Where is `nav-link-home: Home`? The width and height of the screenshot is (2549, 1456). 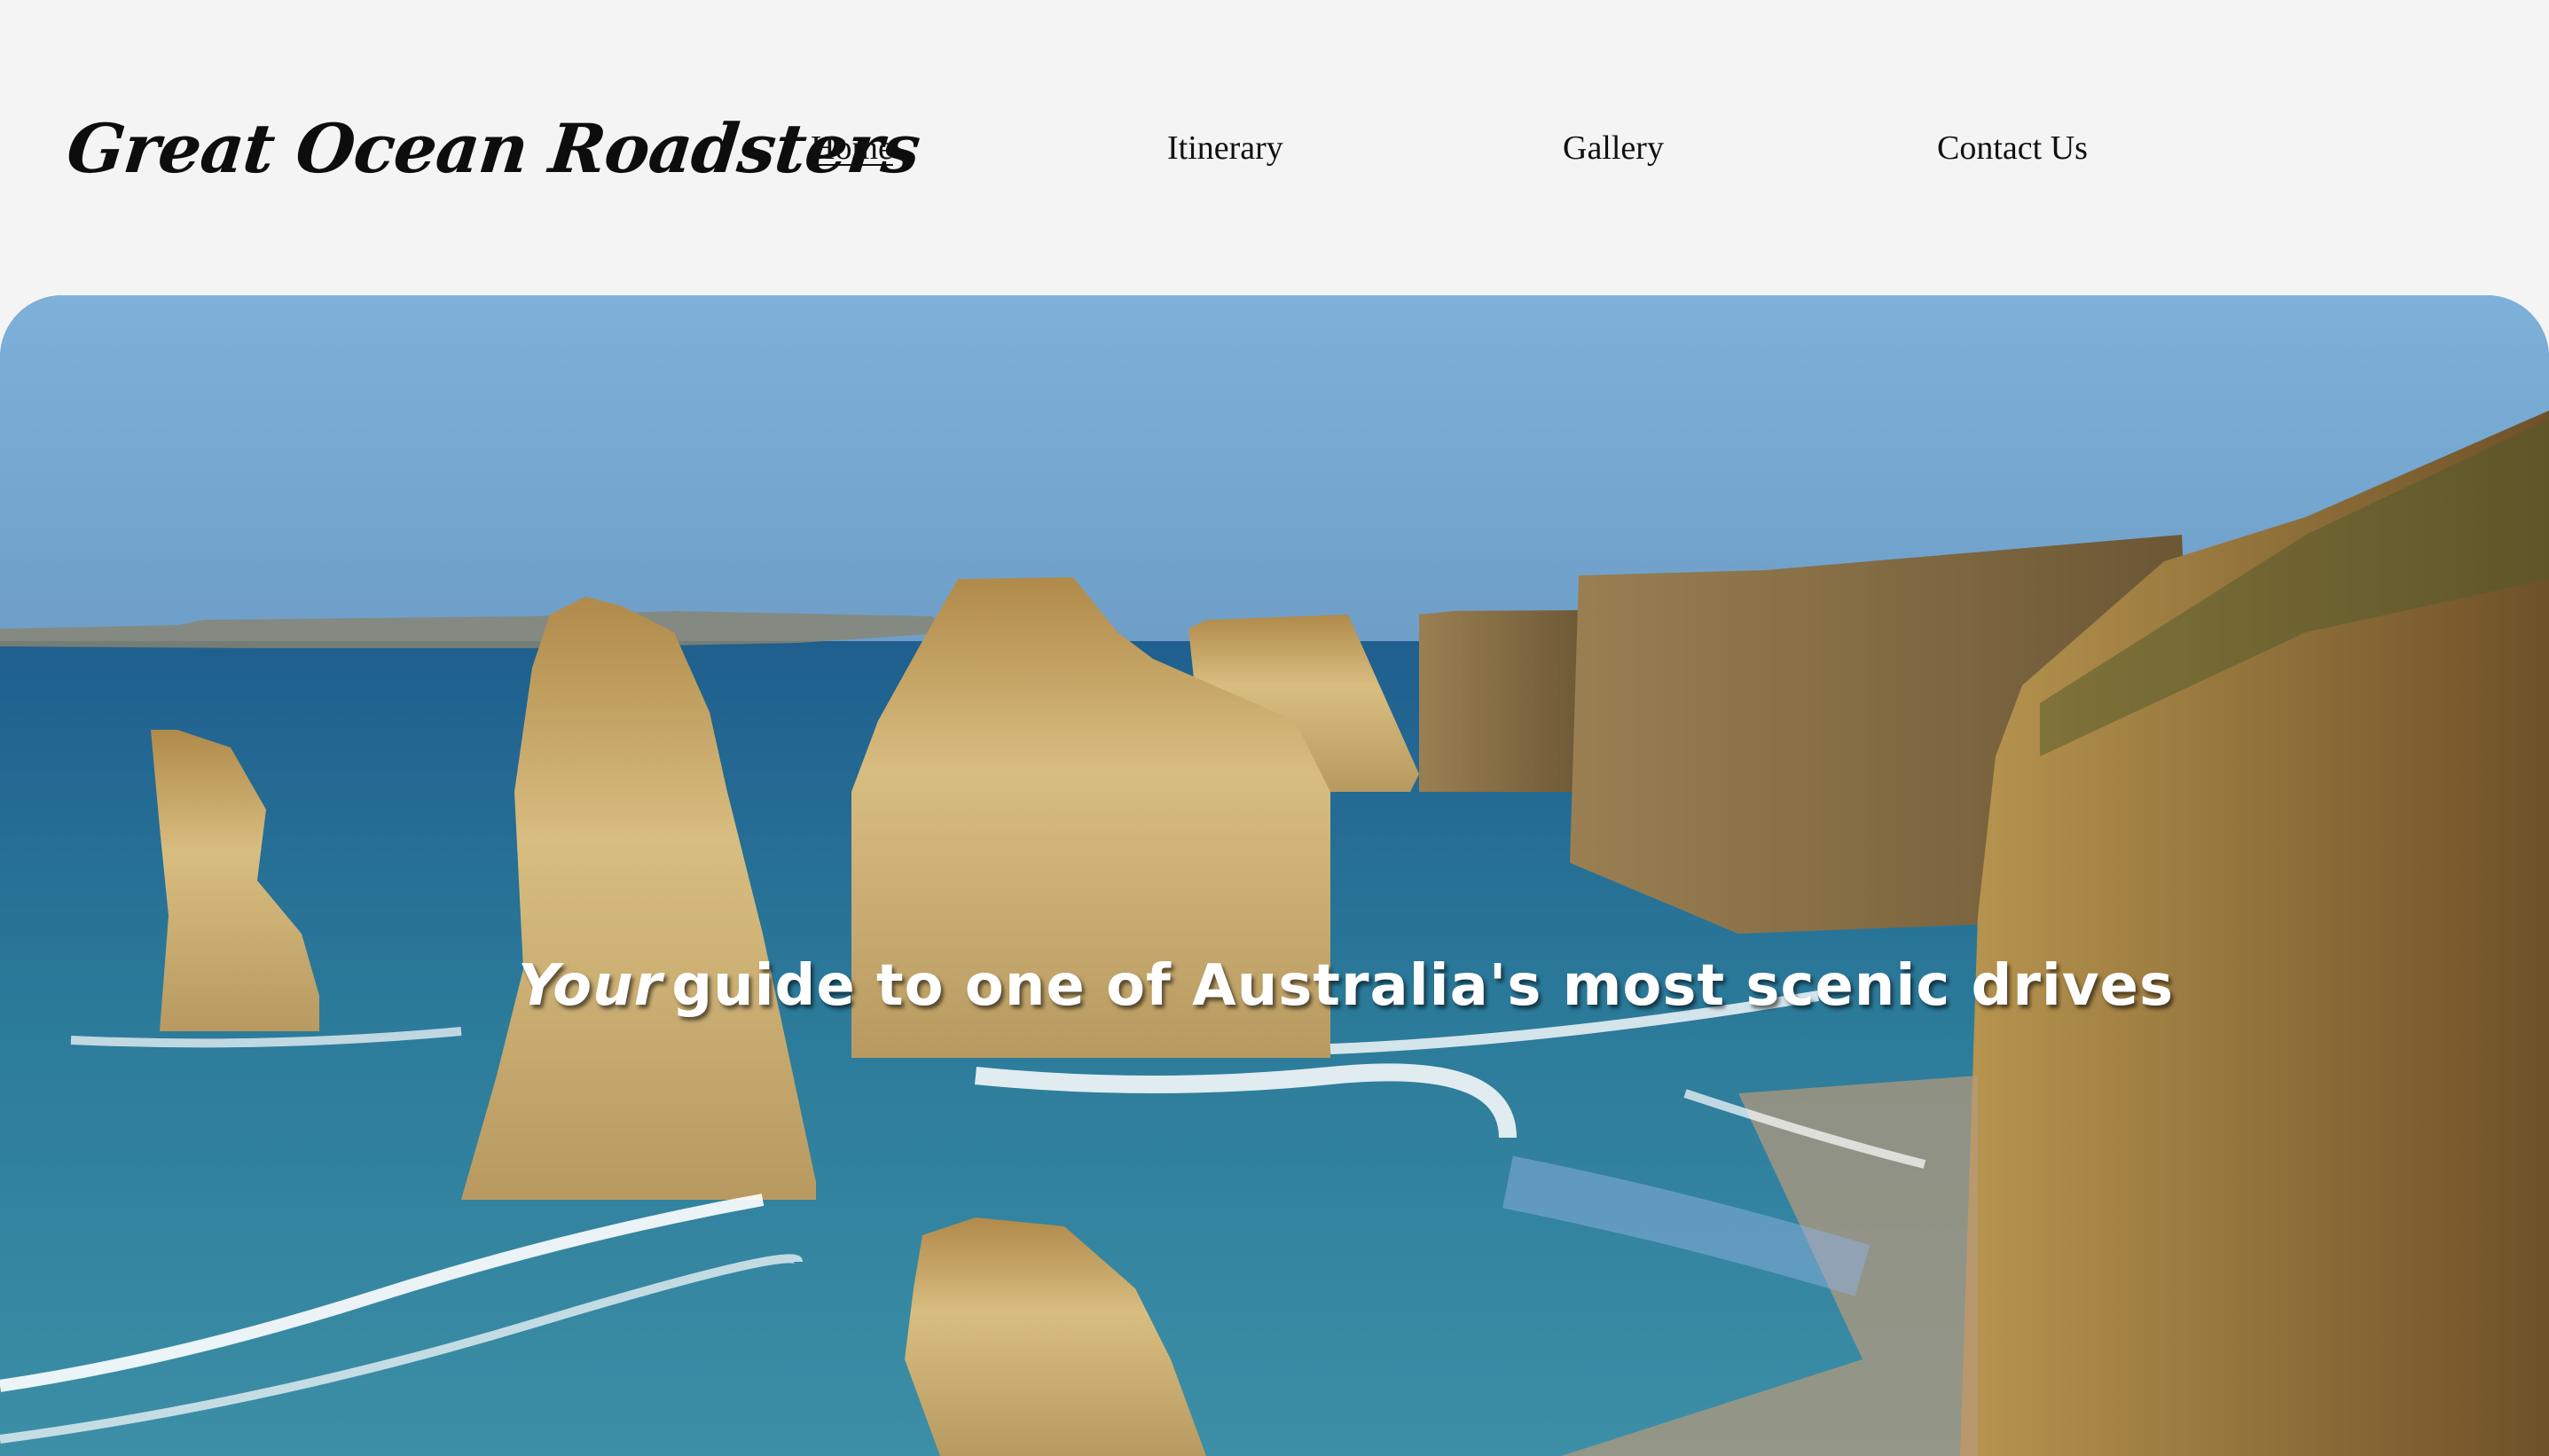 nav-link-home: Home is located at coordinates (852, 148).